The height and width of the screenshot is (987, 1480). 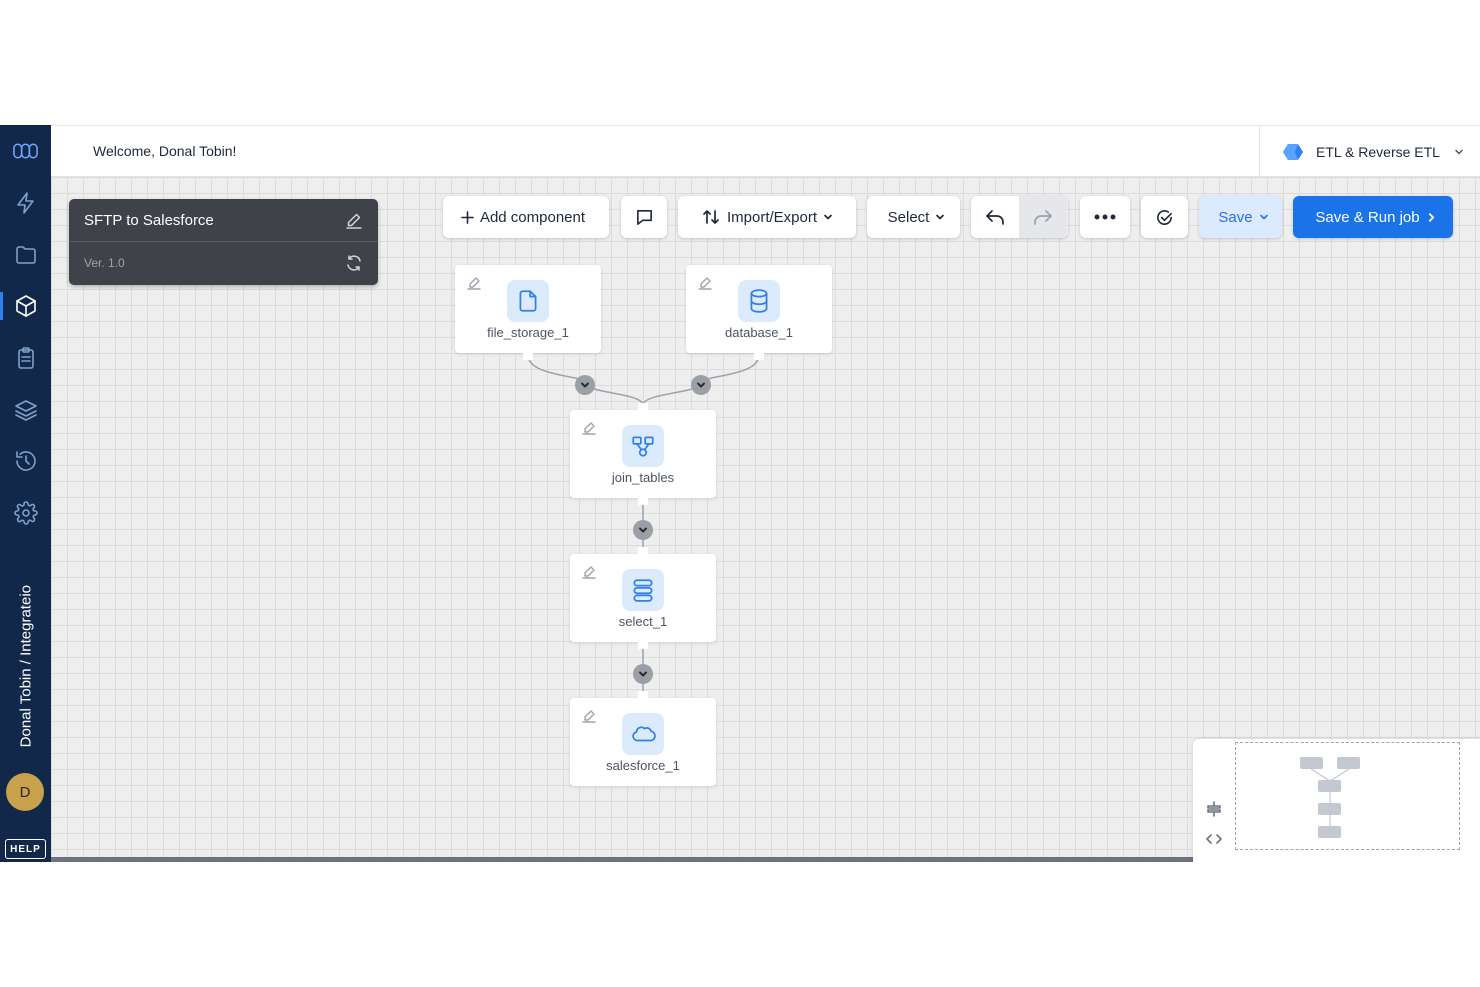 What do you see at coordinates (765, 151) in the screenshot?
I see `top-bar: Welcome, Donal Tobin! ETL & Reverse ETL` at bounding box center [765, 151].